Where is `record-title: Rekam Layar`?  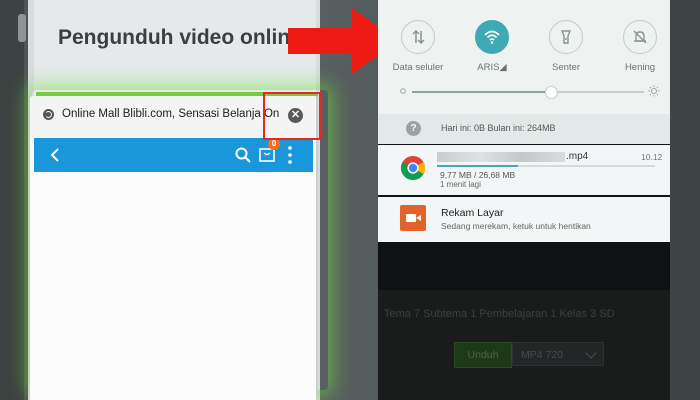 record-title: Rekam Layar is located at coordinates (472, 213).